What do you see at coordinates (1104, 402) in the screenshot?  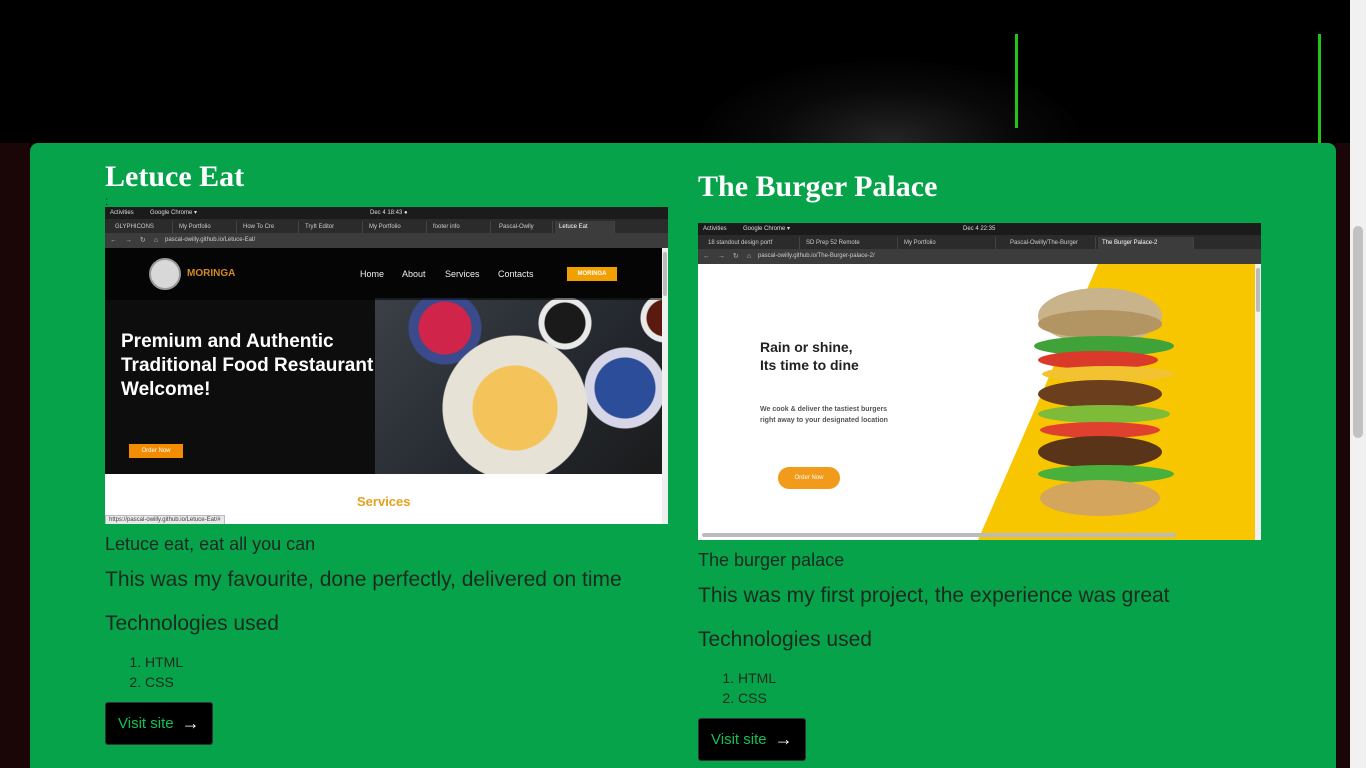 I see `burger-image` at bounding box center [1104, 402].